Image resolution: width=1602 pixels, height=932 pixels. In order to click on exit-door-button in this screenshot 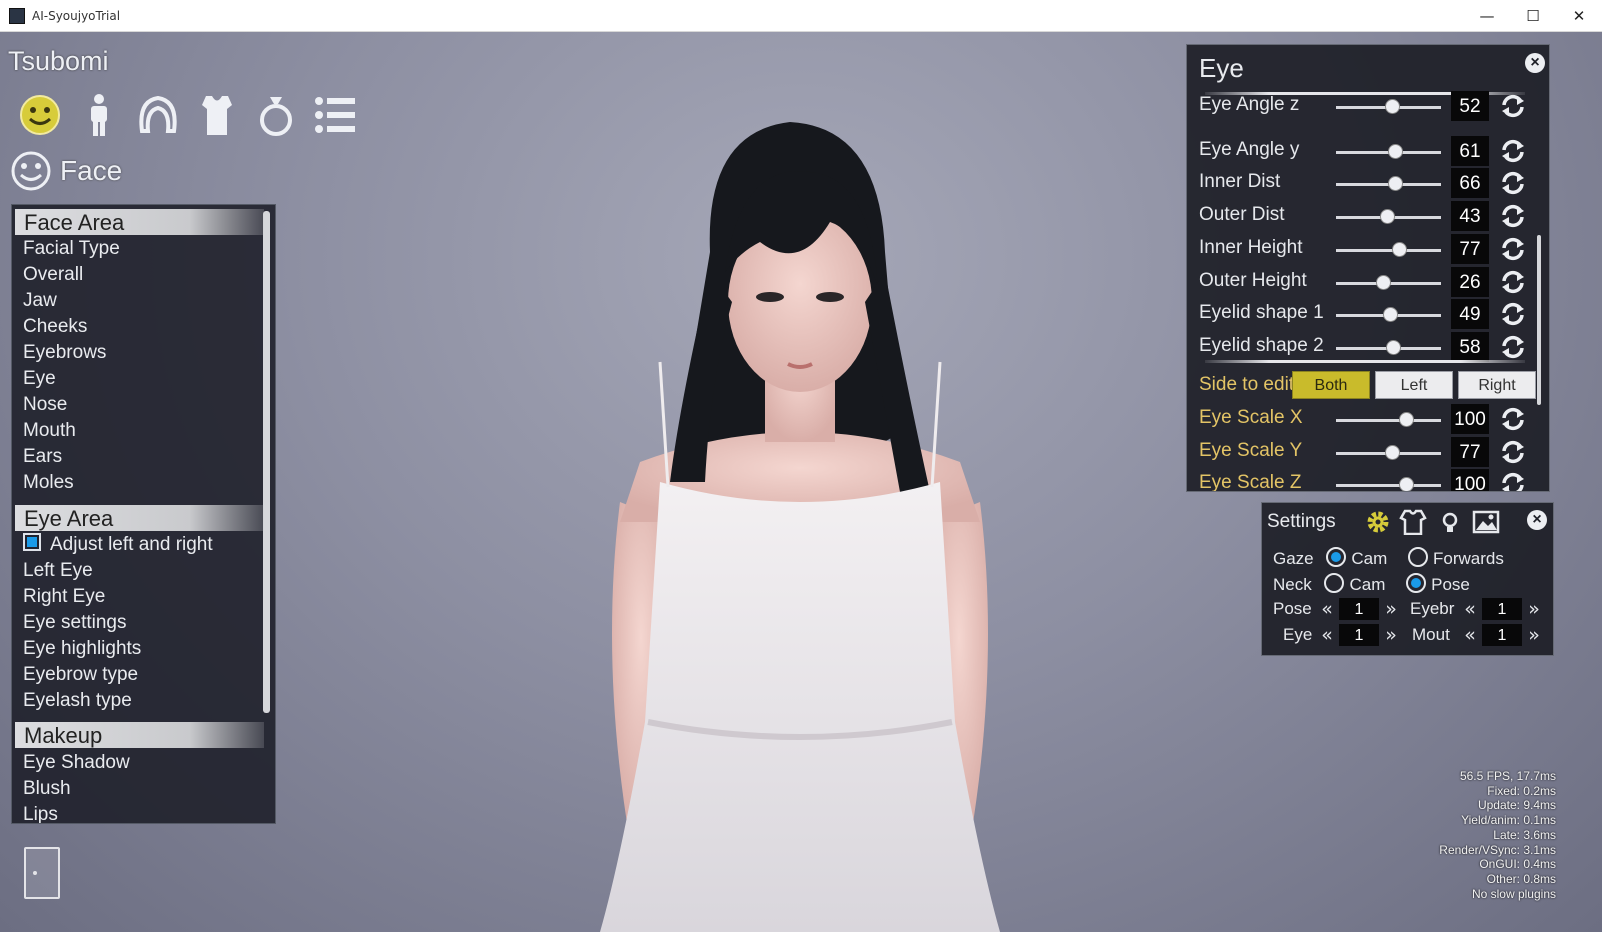, I will do `click(42, 873)`.